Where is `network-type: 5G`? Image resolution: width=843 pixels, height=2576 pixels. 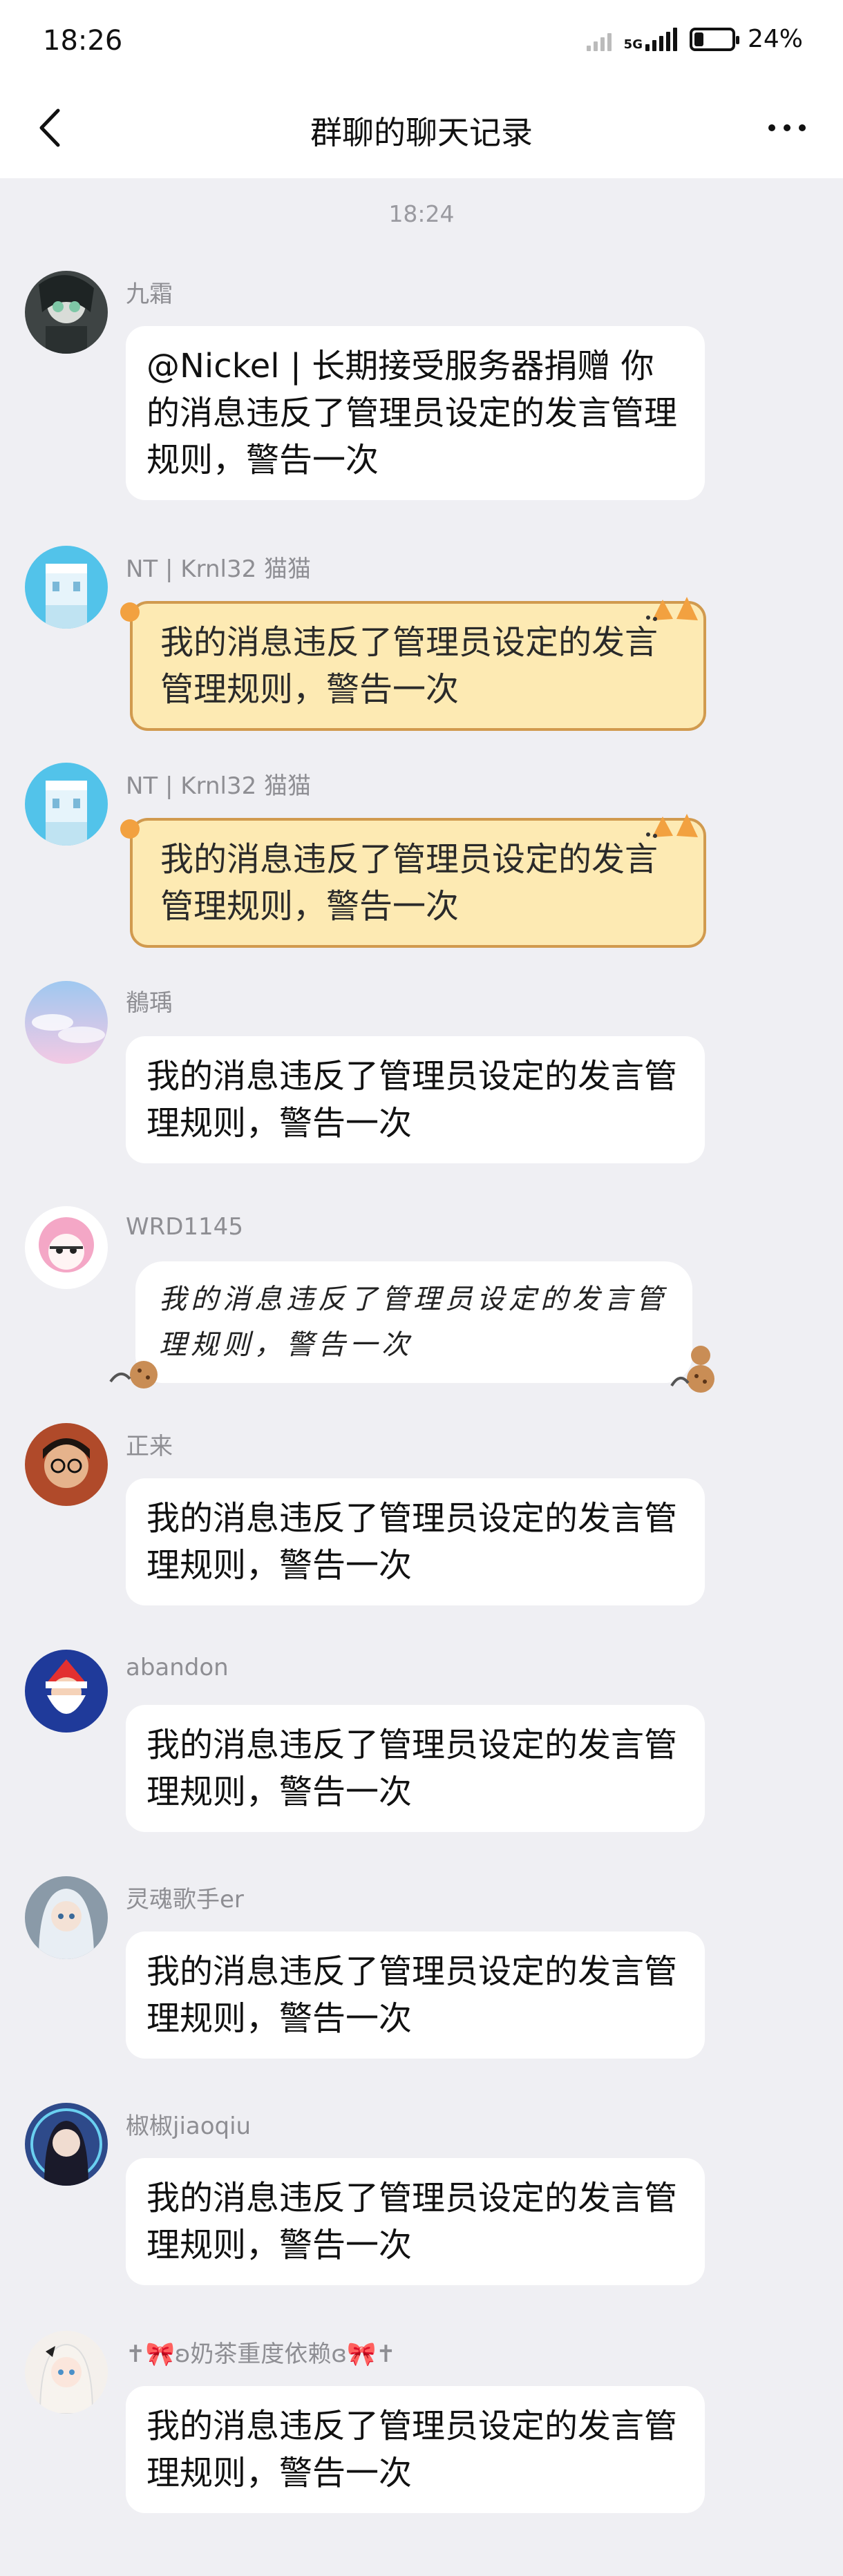
network-type: 5G is located at coordinates (633, 45).